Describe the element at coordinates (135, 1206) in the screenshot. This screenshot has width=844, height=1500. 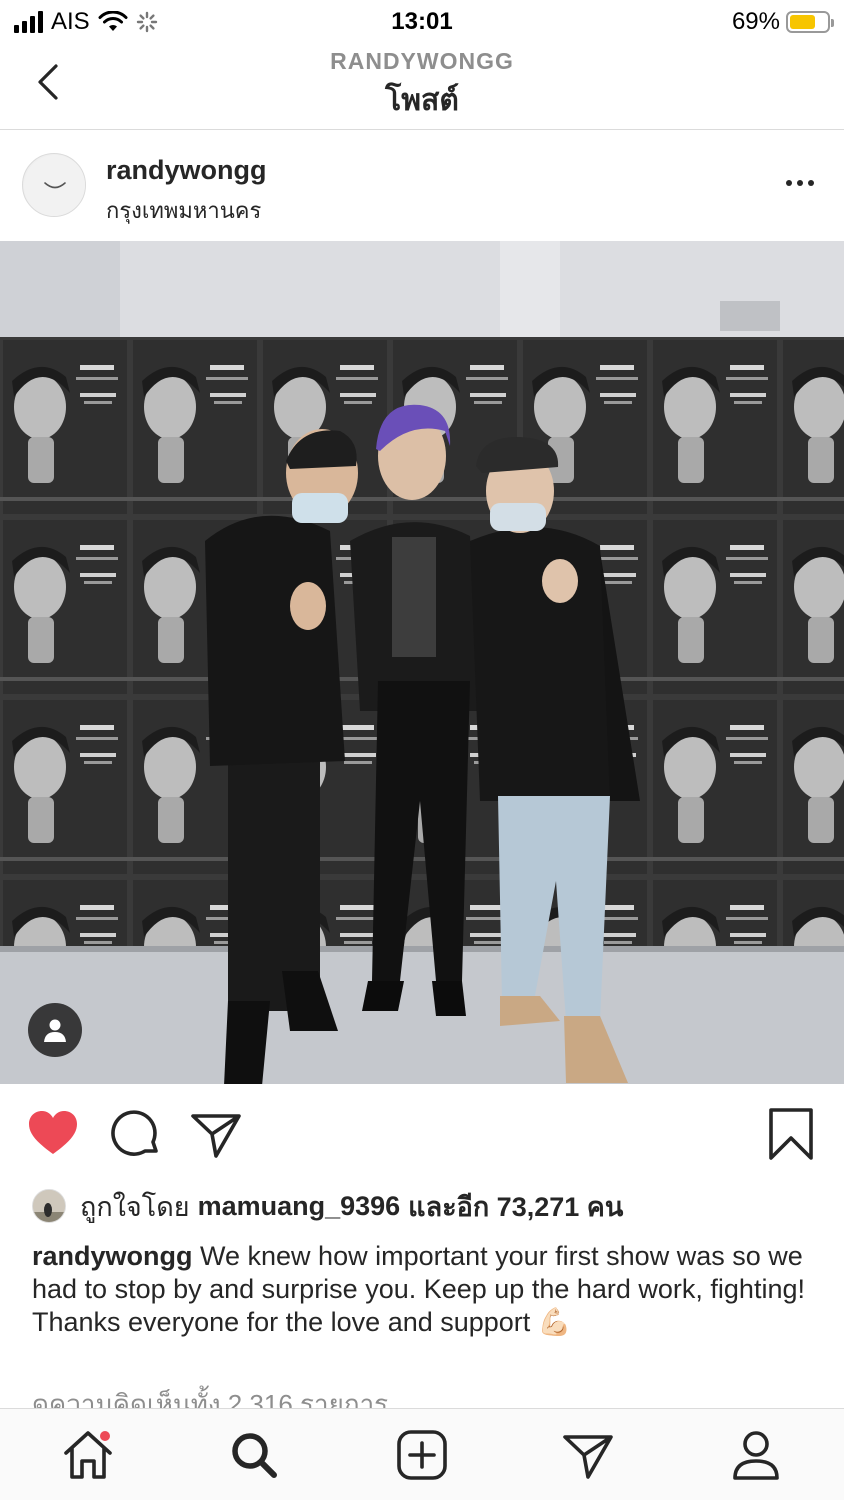
I see `likes-prefix: ถูกใจโดย` at that location.